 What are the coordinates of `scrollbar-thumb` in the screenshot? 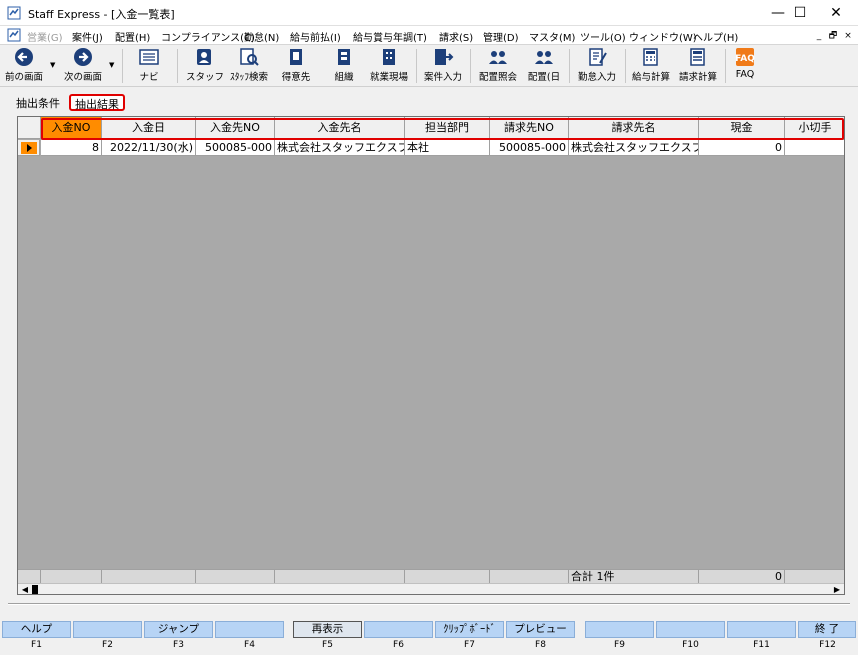 It's located at (35, 589).